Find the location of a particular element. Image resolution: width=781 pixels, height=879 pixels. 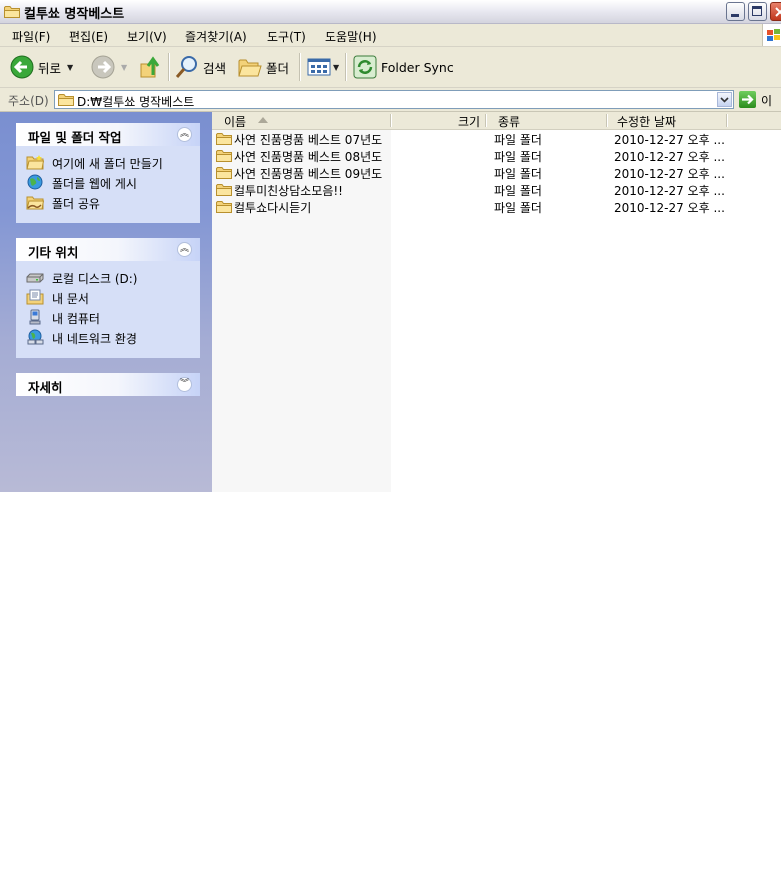

menu-favorites: 즐겨찾기(A) is located at coordinates (216, 36).